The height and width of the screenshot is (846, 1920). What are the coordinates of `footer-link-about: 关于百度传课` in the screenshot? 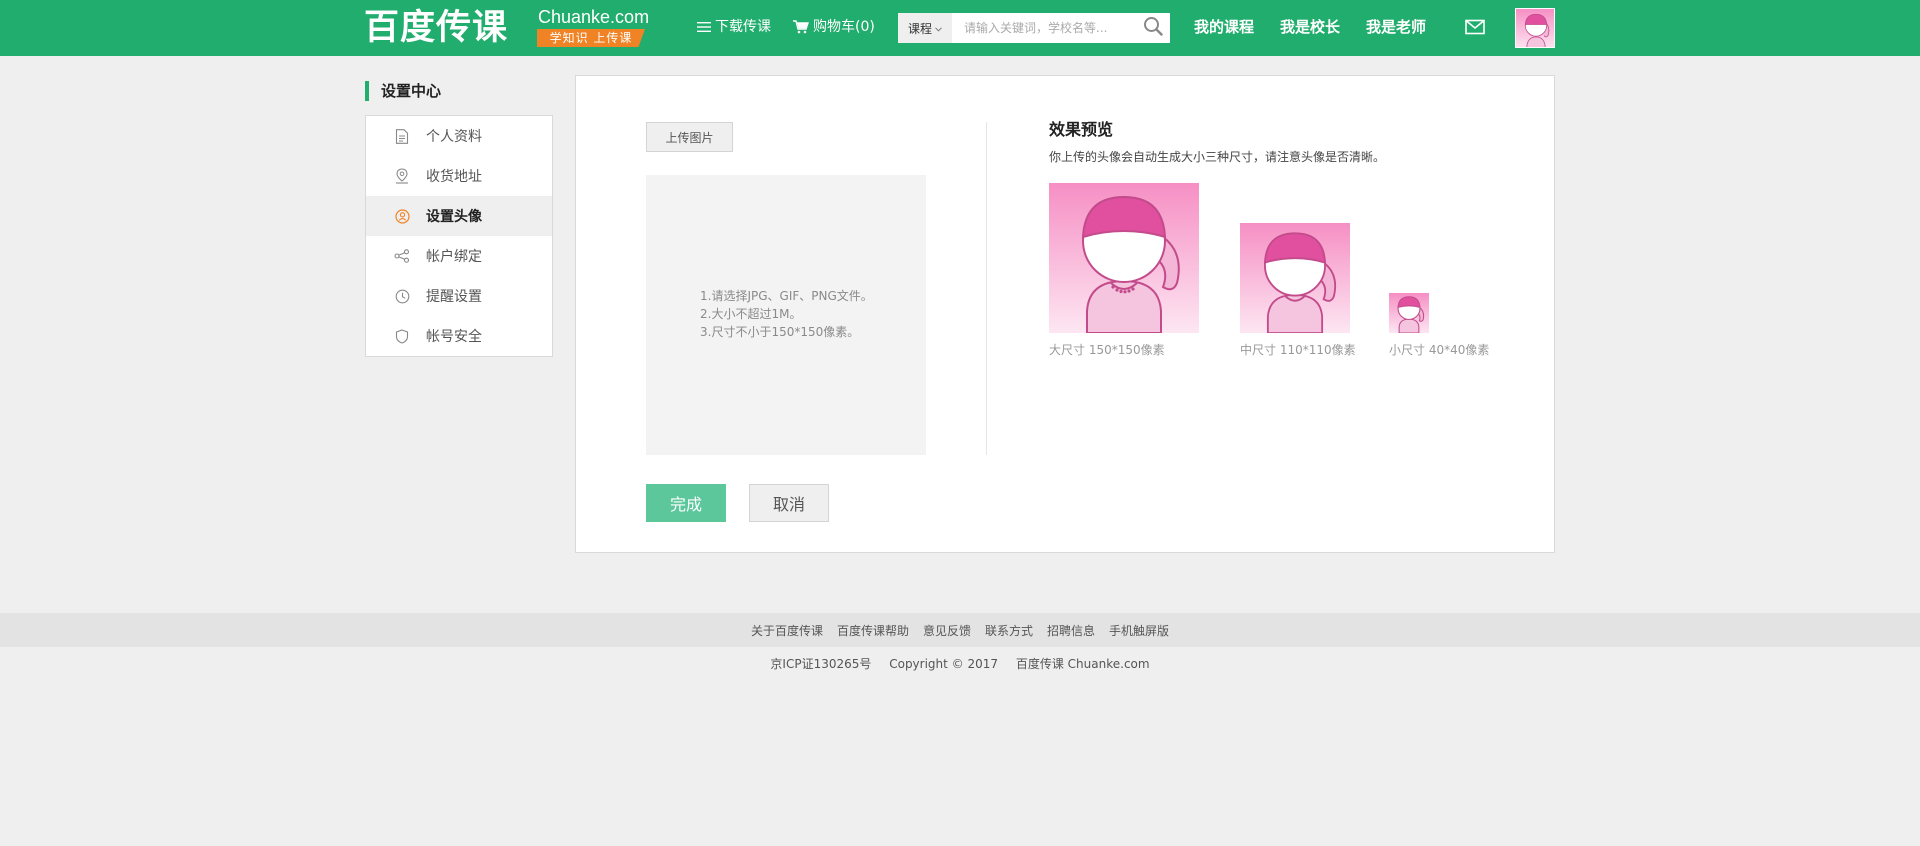 It's located at (787, 630).